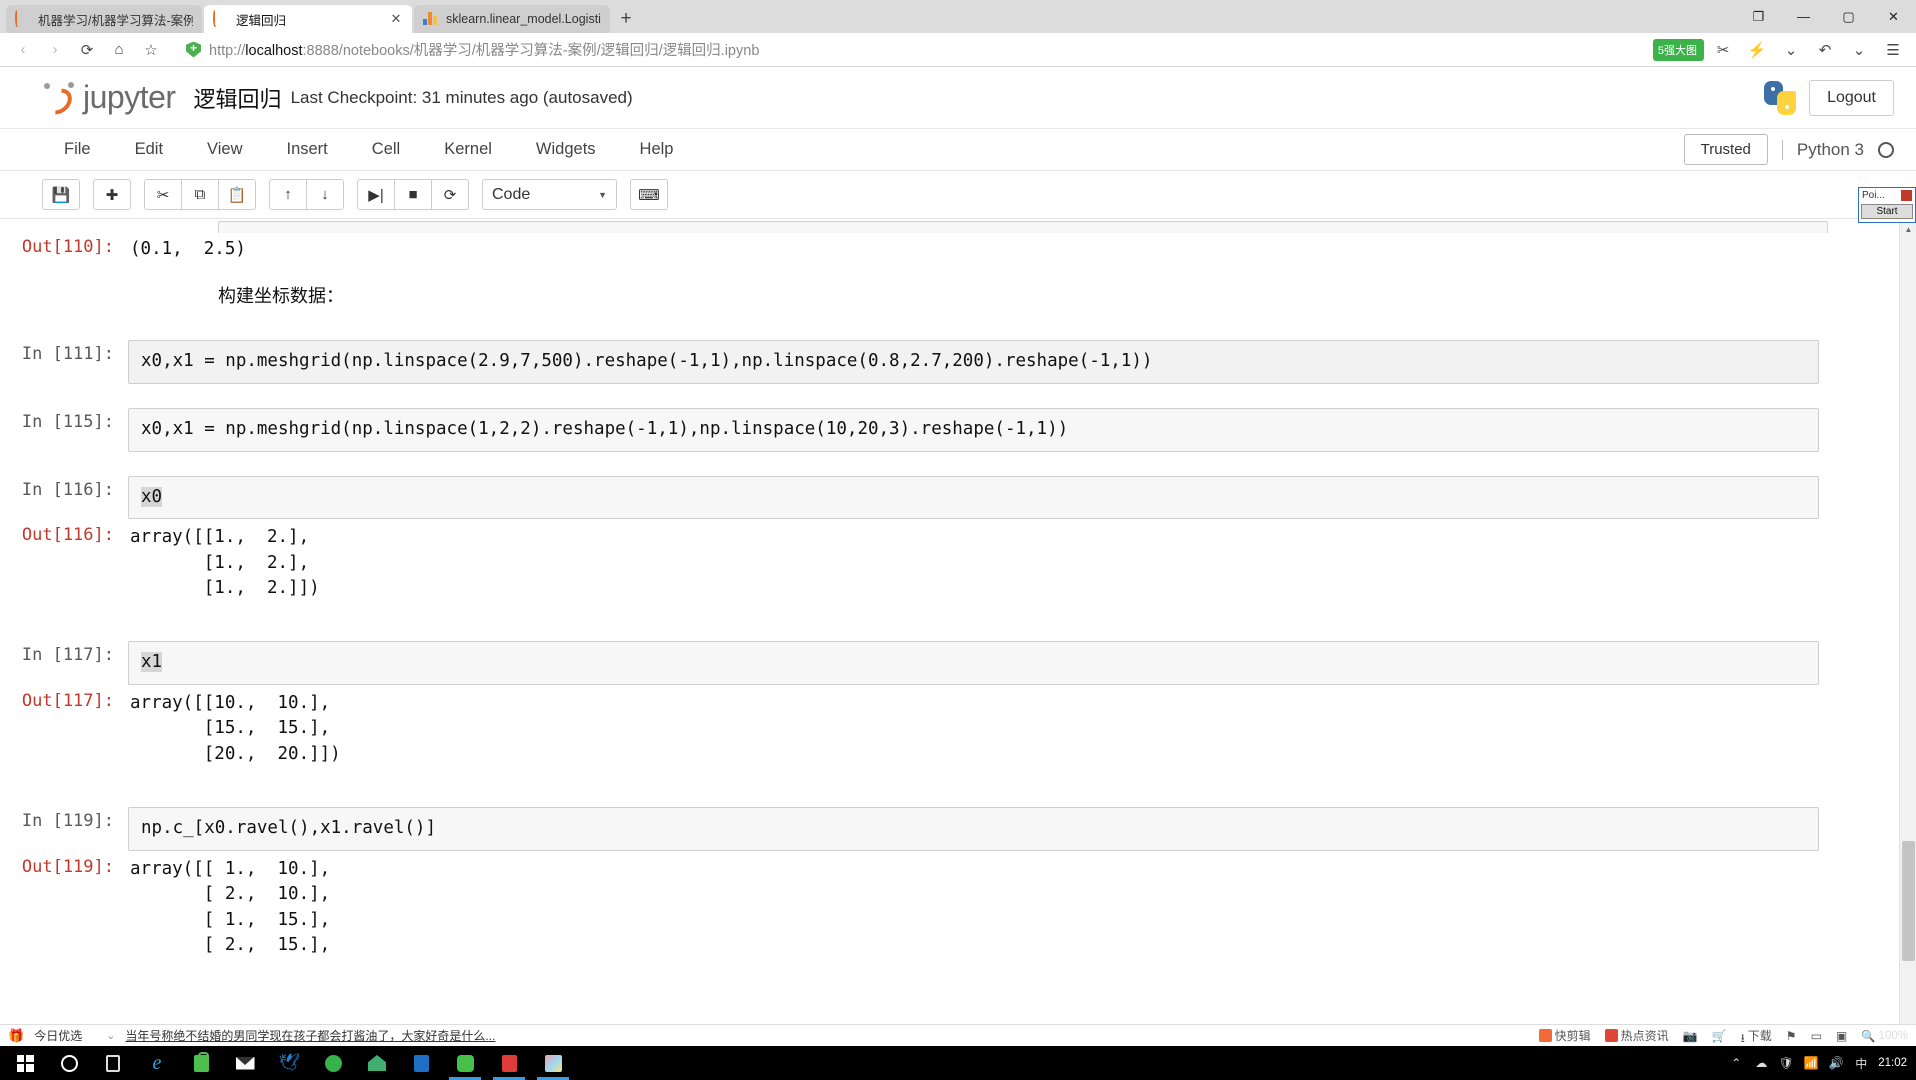  I want to click on reload-icon: ⟳, so click(87, 50).